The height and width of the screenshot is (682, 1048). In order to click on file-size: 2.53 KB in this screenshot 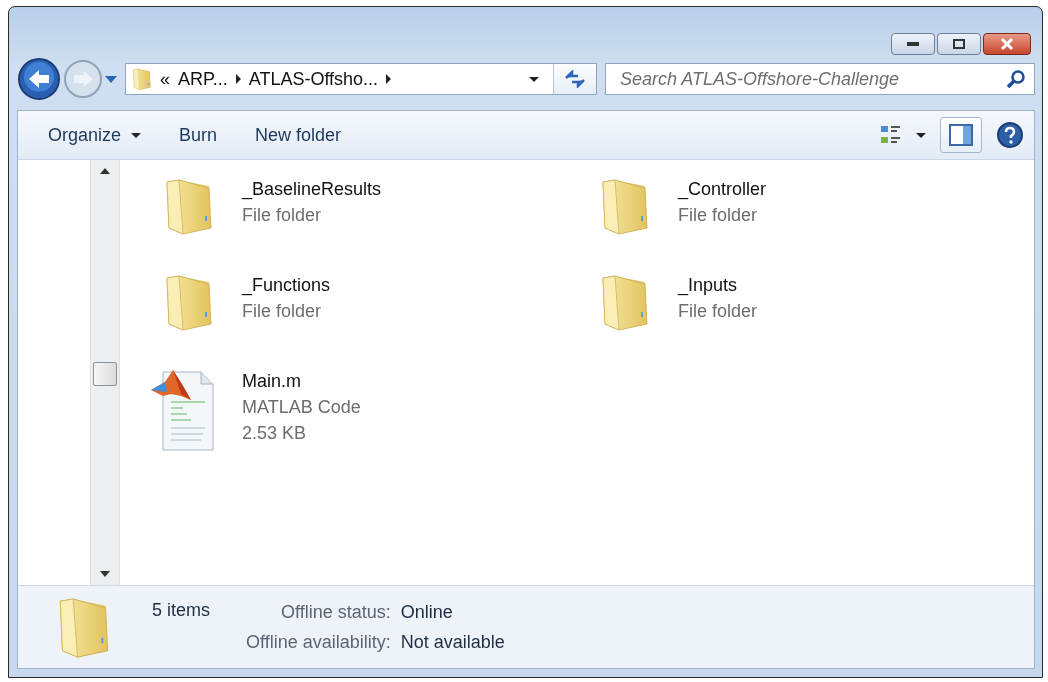, I will do `click(275, 433)`.